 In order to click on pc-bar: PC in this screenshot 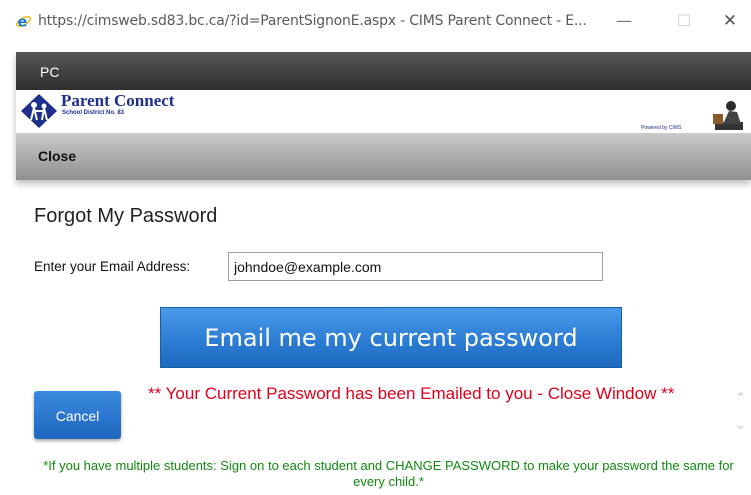, I will do `click(383, 71)`.